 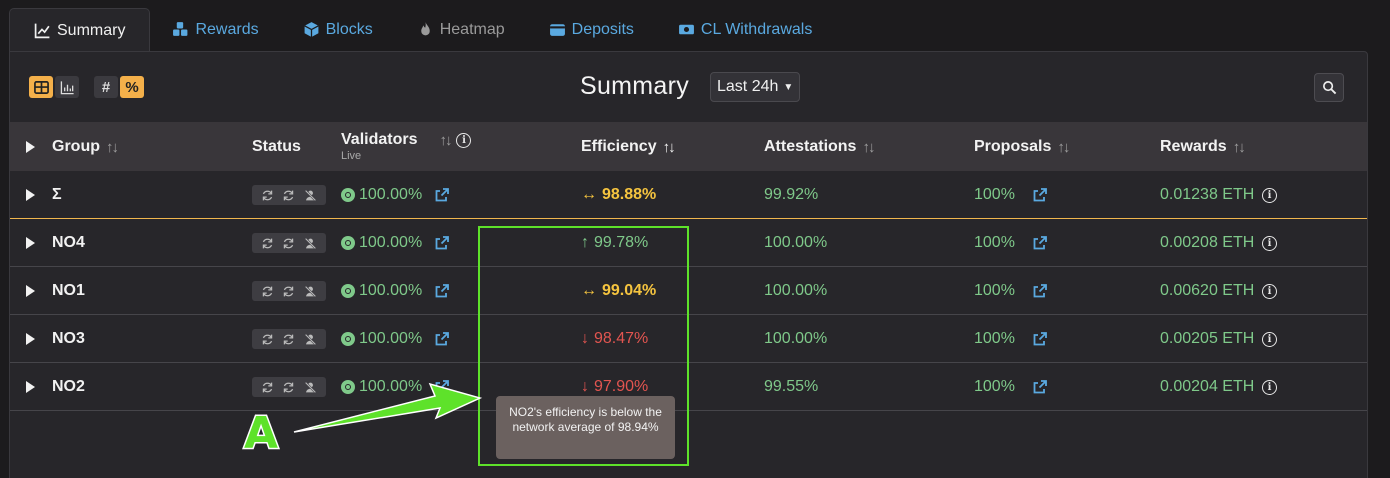 I want to click on column-proposals-label: Proposals, so click(x=1013, y=146).